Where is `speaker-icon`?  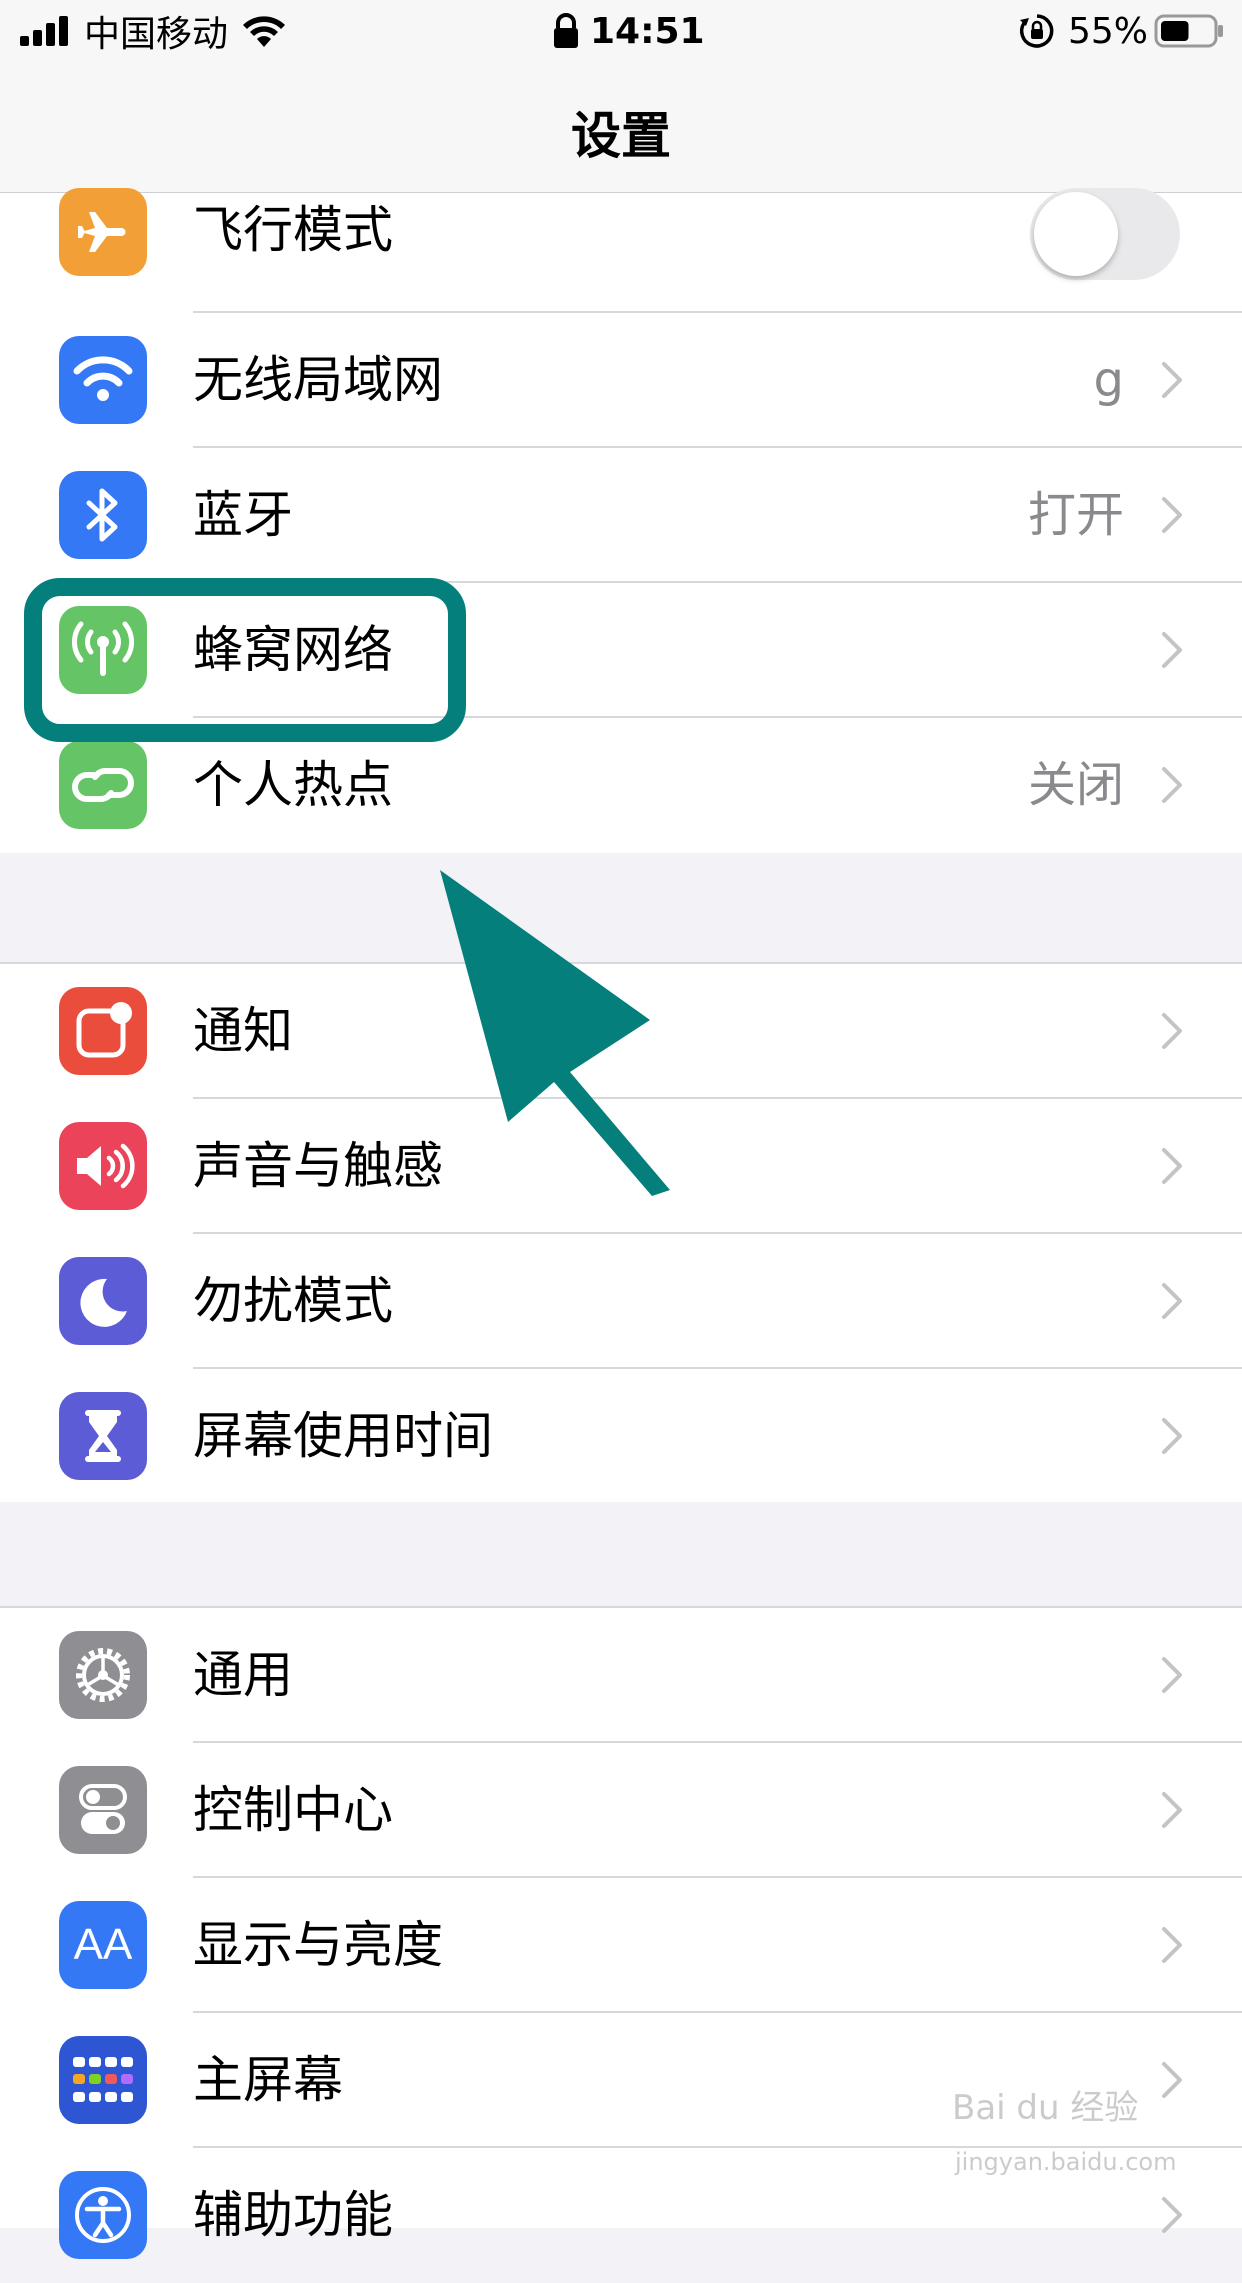 speaker-icon is located at coordinates (103, 1166).